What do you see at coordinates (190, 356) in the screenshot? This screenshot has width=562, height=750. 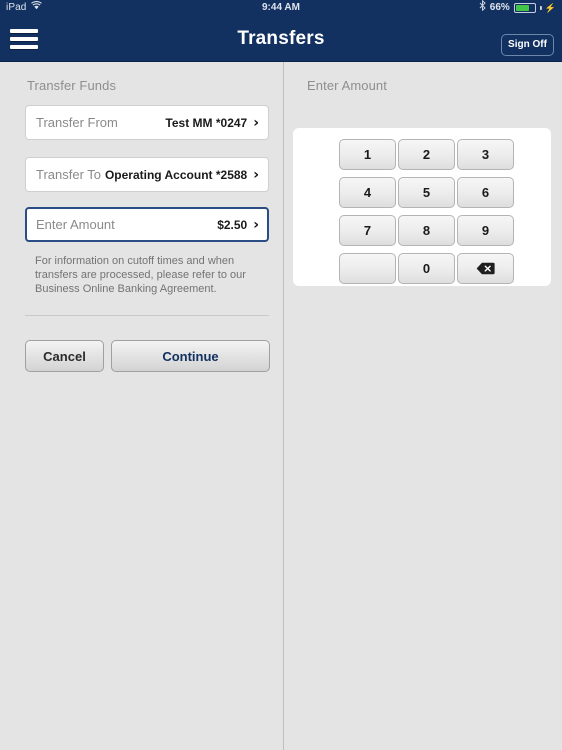 I see `continue-button: Continue` at bounding box center [190, 356].